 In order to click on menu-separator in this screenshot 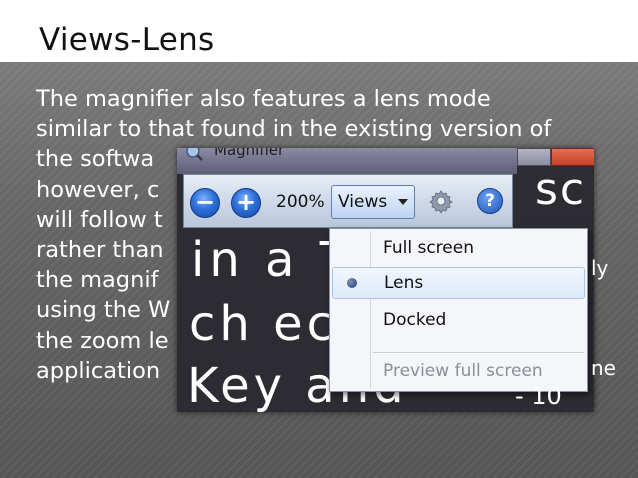, I will do `click(478, 352)`.